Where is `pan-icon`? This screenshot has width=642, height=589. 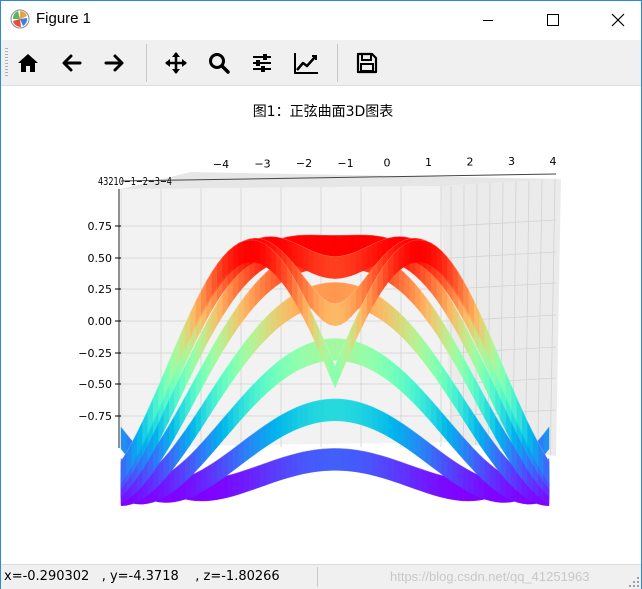
pan-icon is located at coordinates (176, 63).